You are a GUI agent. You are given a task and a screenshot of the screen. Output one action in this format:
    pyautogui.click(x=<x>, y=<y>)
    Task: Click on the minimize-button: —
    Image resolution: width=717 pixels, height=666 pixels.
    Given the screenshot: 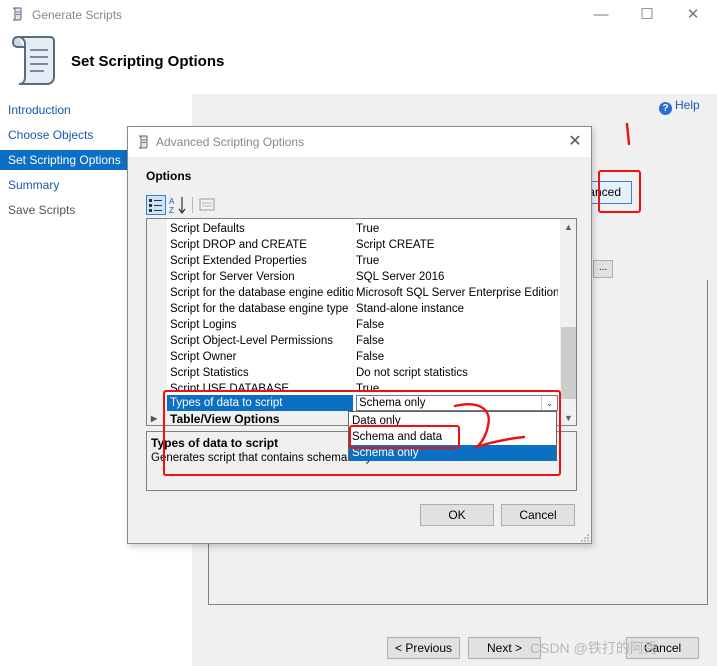 What is the action you would take?
    pyautogui.click(x=601, y=15)
    